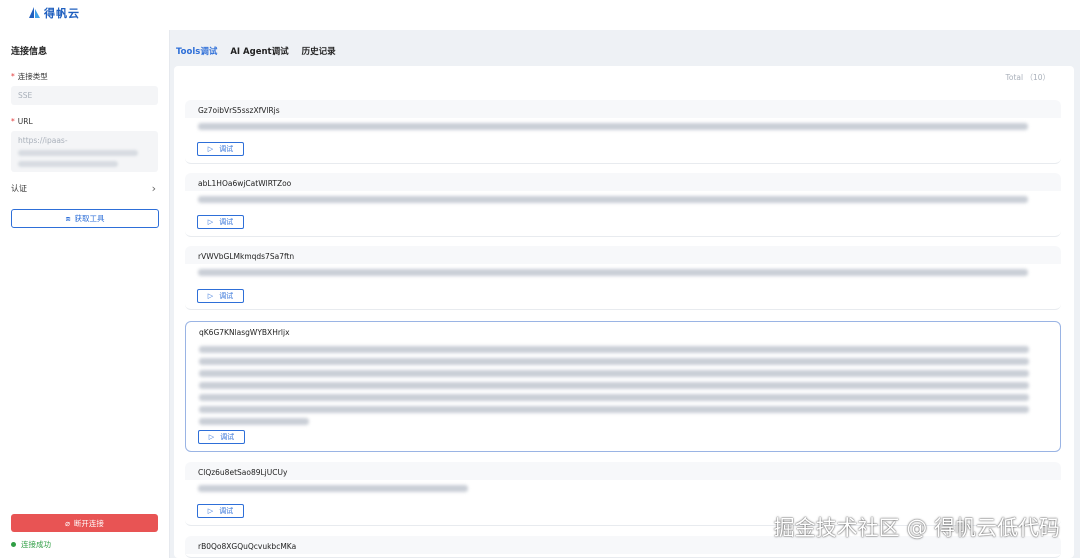 The image size is (1080, 558). What do you see at coordinates (68, 218) in the screenshot?
I see `toolbox-icon: ⧈` at bounding box center [68, 218].